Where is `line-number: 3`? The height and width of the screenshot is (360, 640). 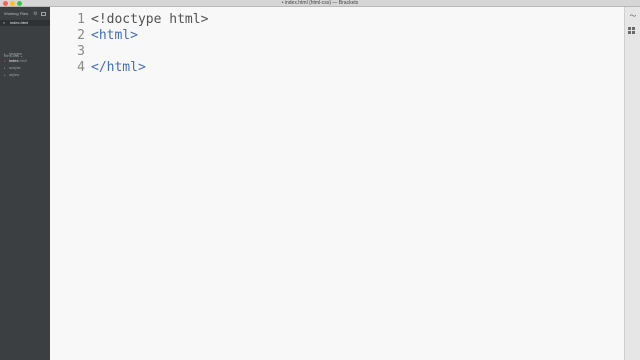
line-number: 3 is located at coordinates (81, 51).